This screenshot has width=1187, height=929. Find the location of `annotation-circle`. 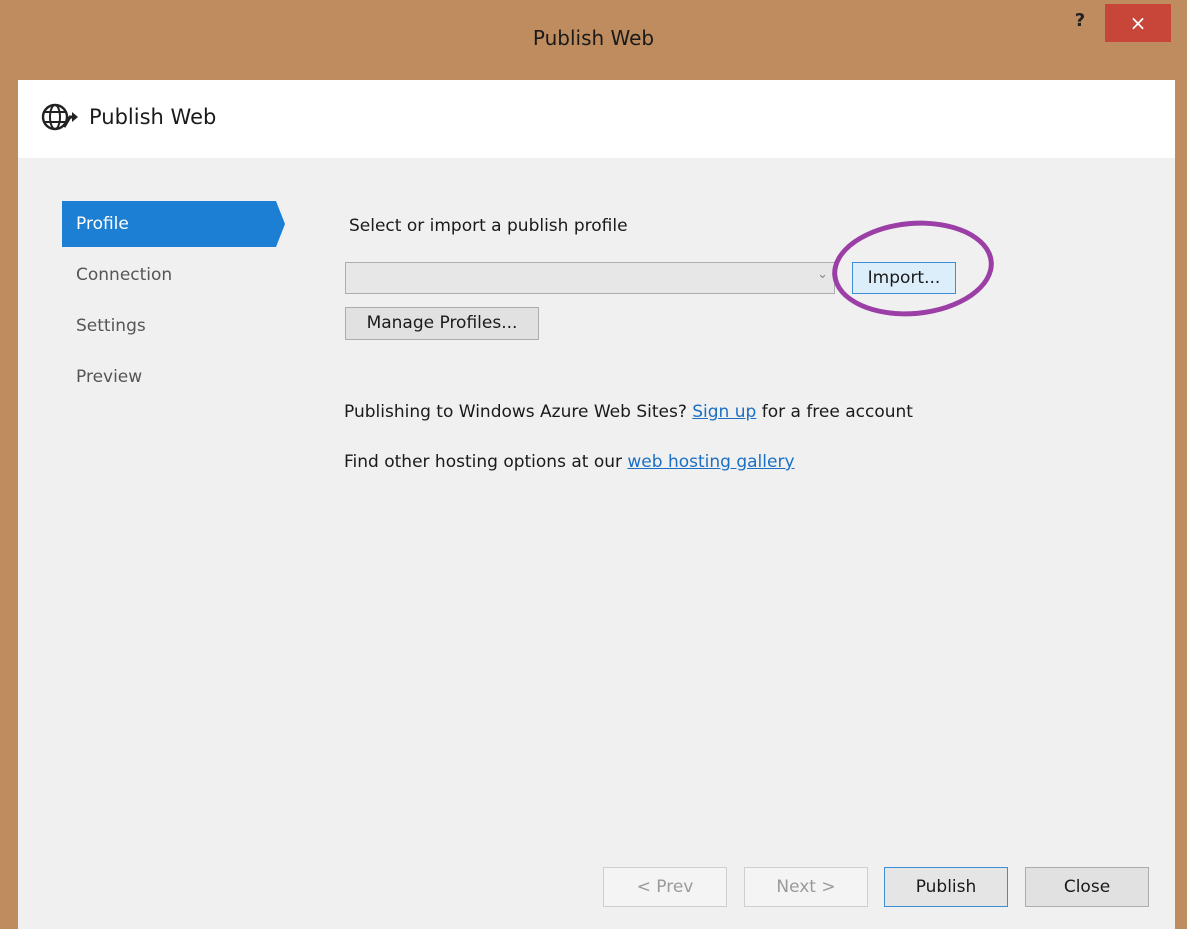

annotation-circle is located at coordinates (913, 268).